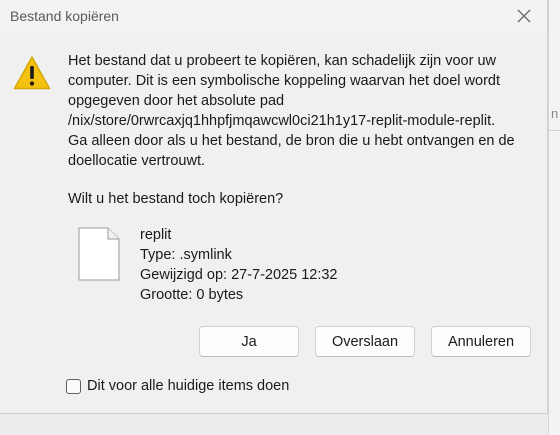 The image size is (560, 435). What do you see at coordinates (32, 73) in the screenshot?
I see `warning-icon` at bounding box center [32, 73].